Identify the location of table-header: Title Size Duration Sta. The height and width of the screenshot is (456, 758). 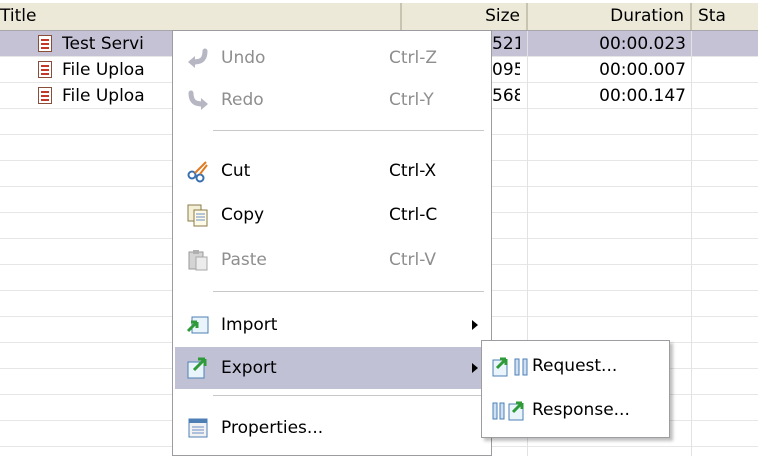
(379, 17).